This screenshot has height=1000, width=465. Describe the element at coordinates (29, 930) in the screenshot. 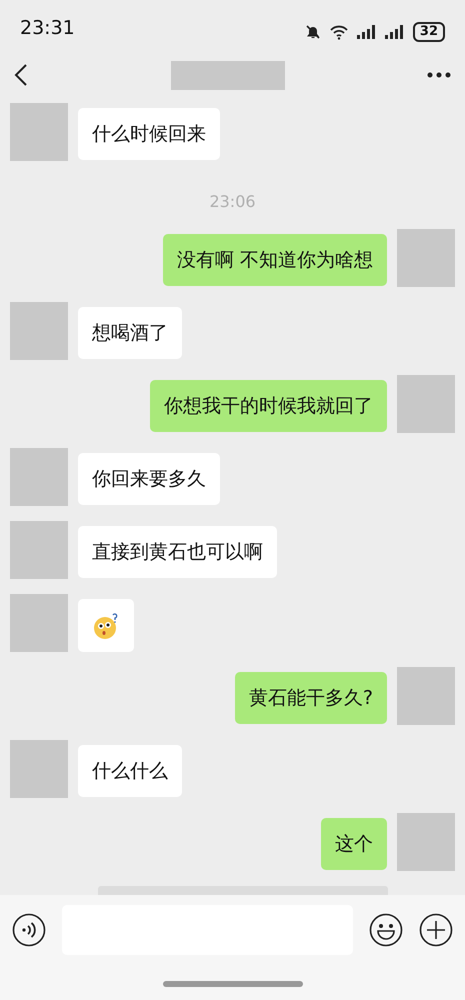

I see `voice-icon` at that location.